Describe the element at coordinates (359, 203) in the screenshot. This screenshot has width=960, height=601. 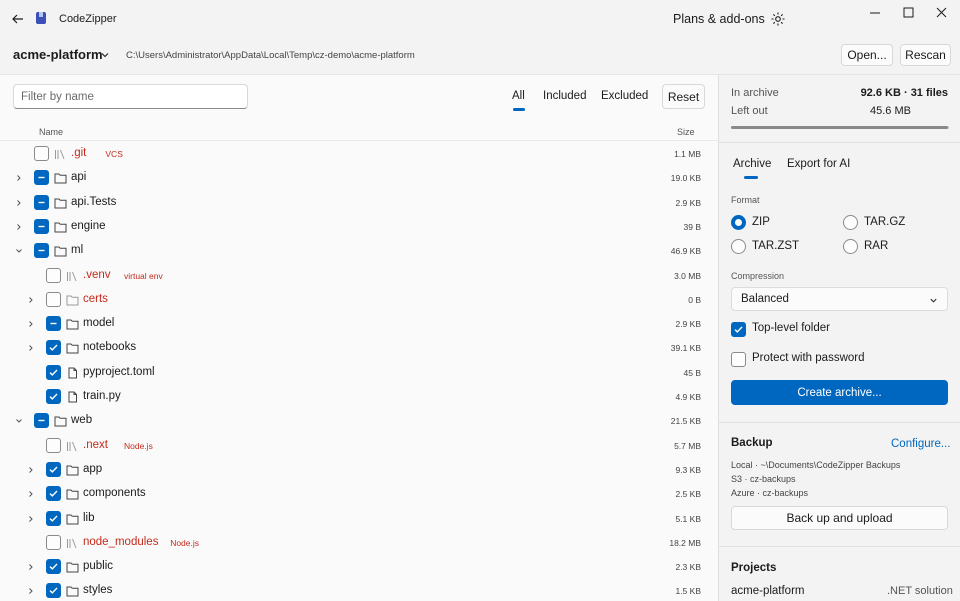
I see `tree-row: api.Tests 2.9 KB` at that location.